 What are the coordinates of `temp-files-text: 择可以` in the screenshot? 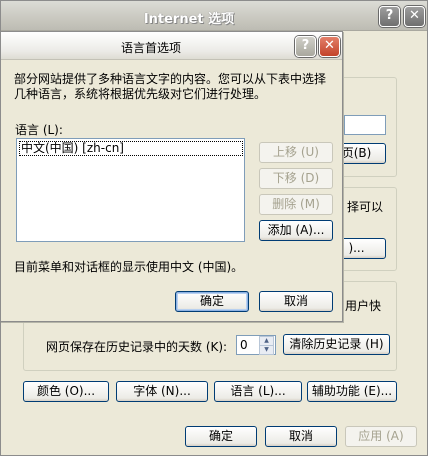 It's located at (365, 207).